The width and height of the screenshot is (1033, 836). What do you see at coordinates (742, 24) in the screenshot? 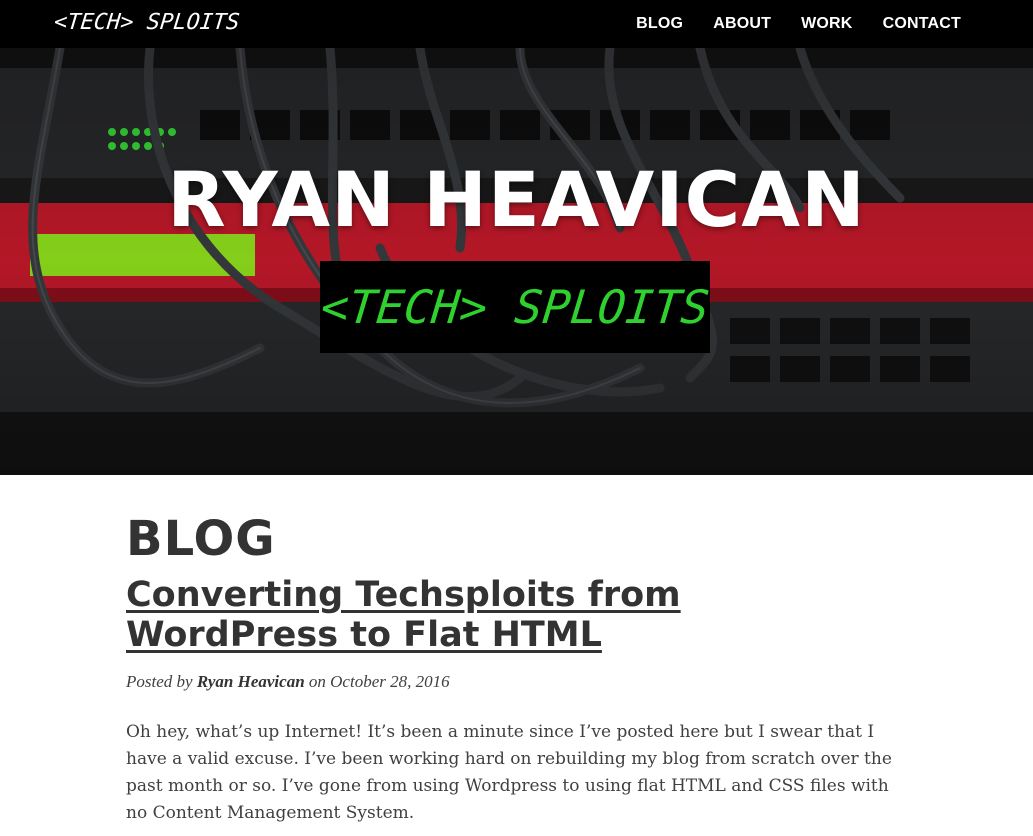
I see `nav-link-about: ABOUT` at bounding box center [742, 24].